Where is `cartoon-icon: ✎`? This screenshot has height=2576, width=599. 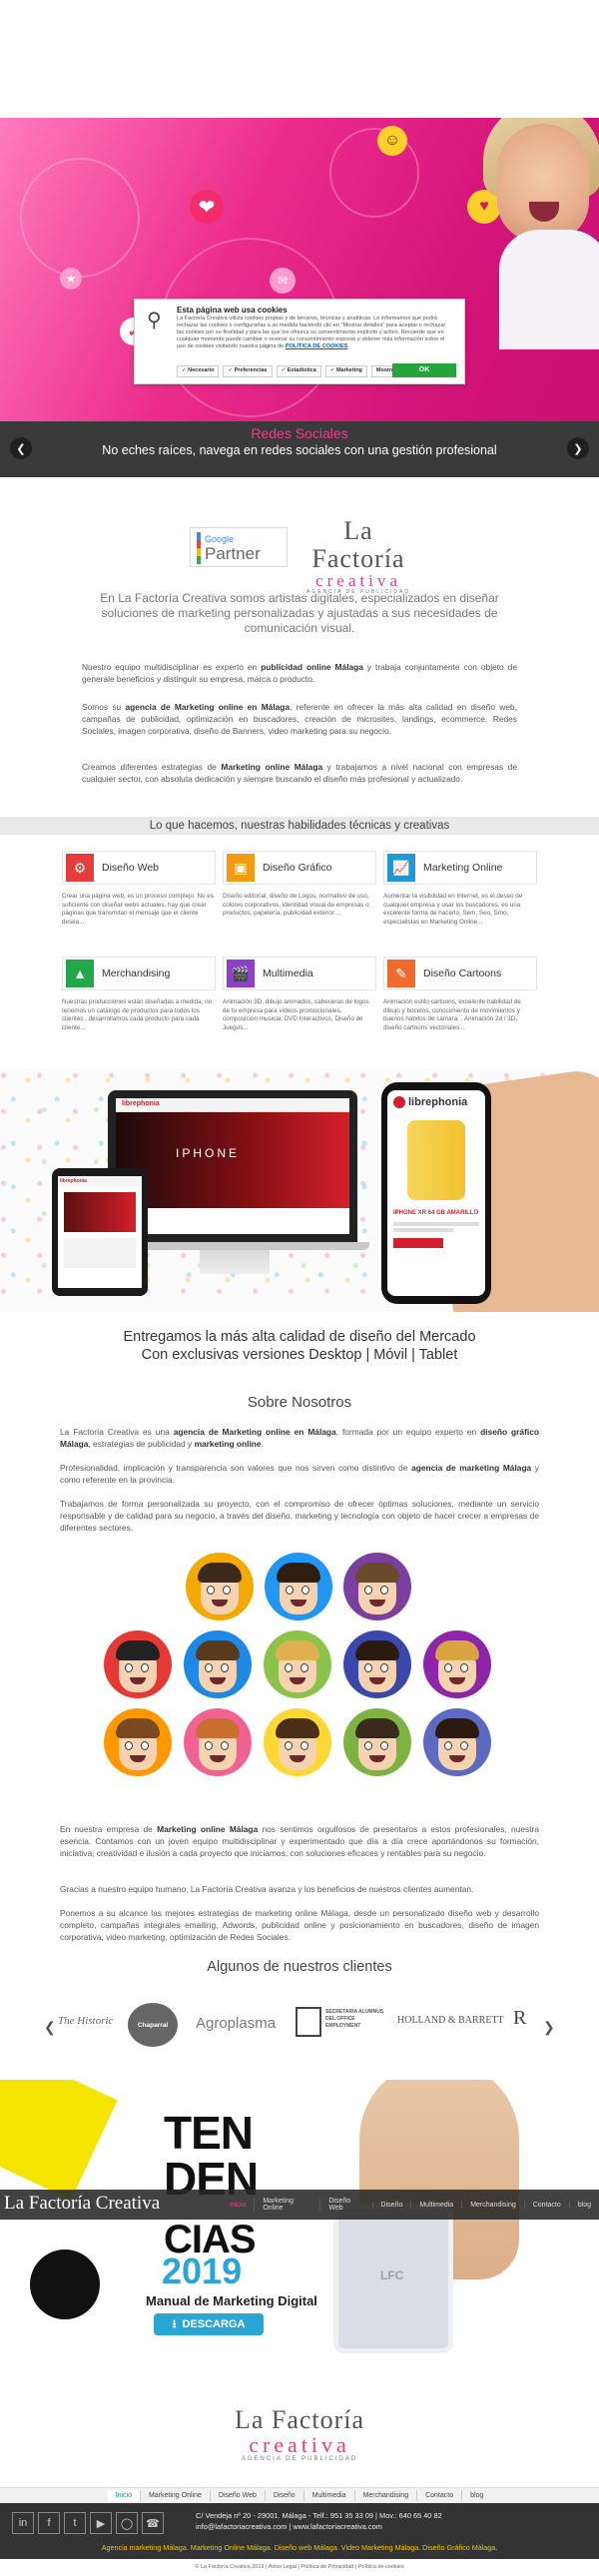
cartoon-icon: ✎ is located at coordinates (401, 973).